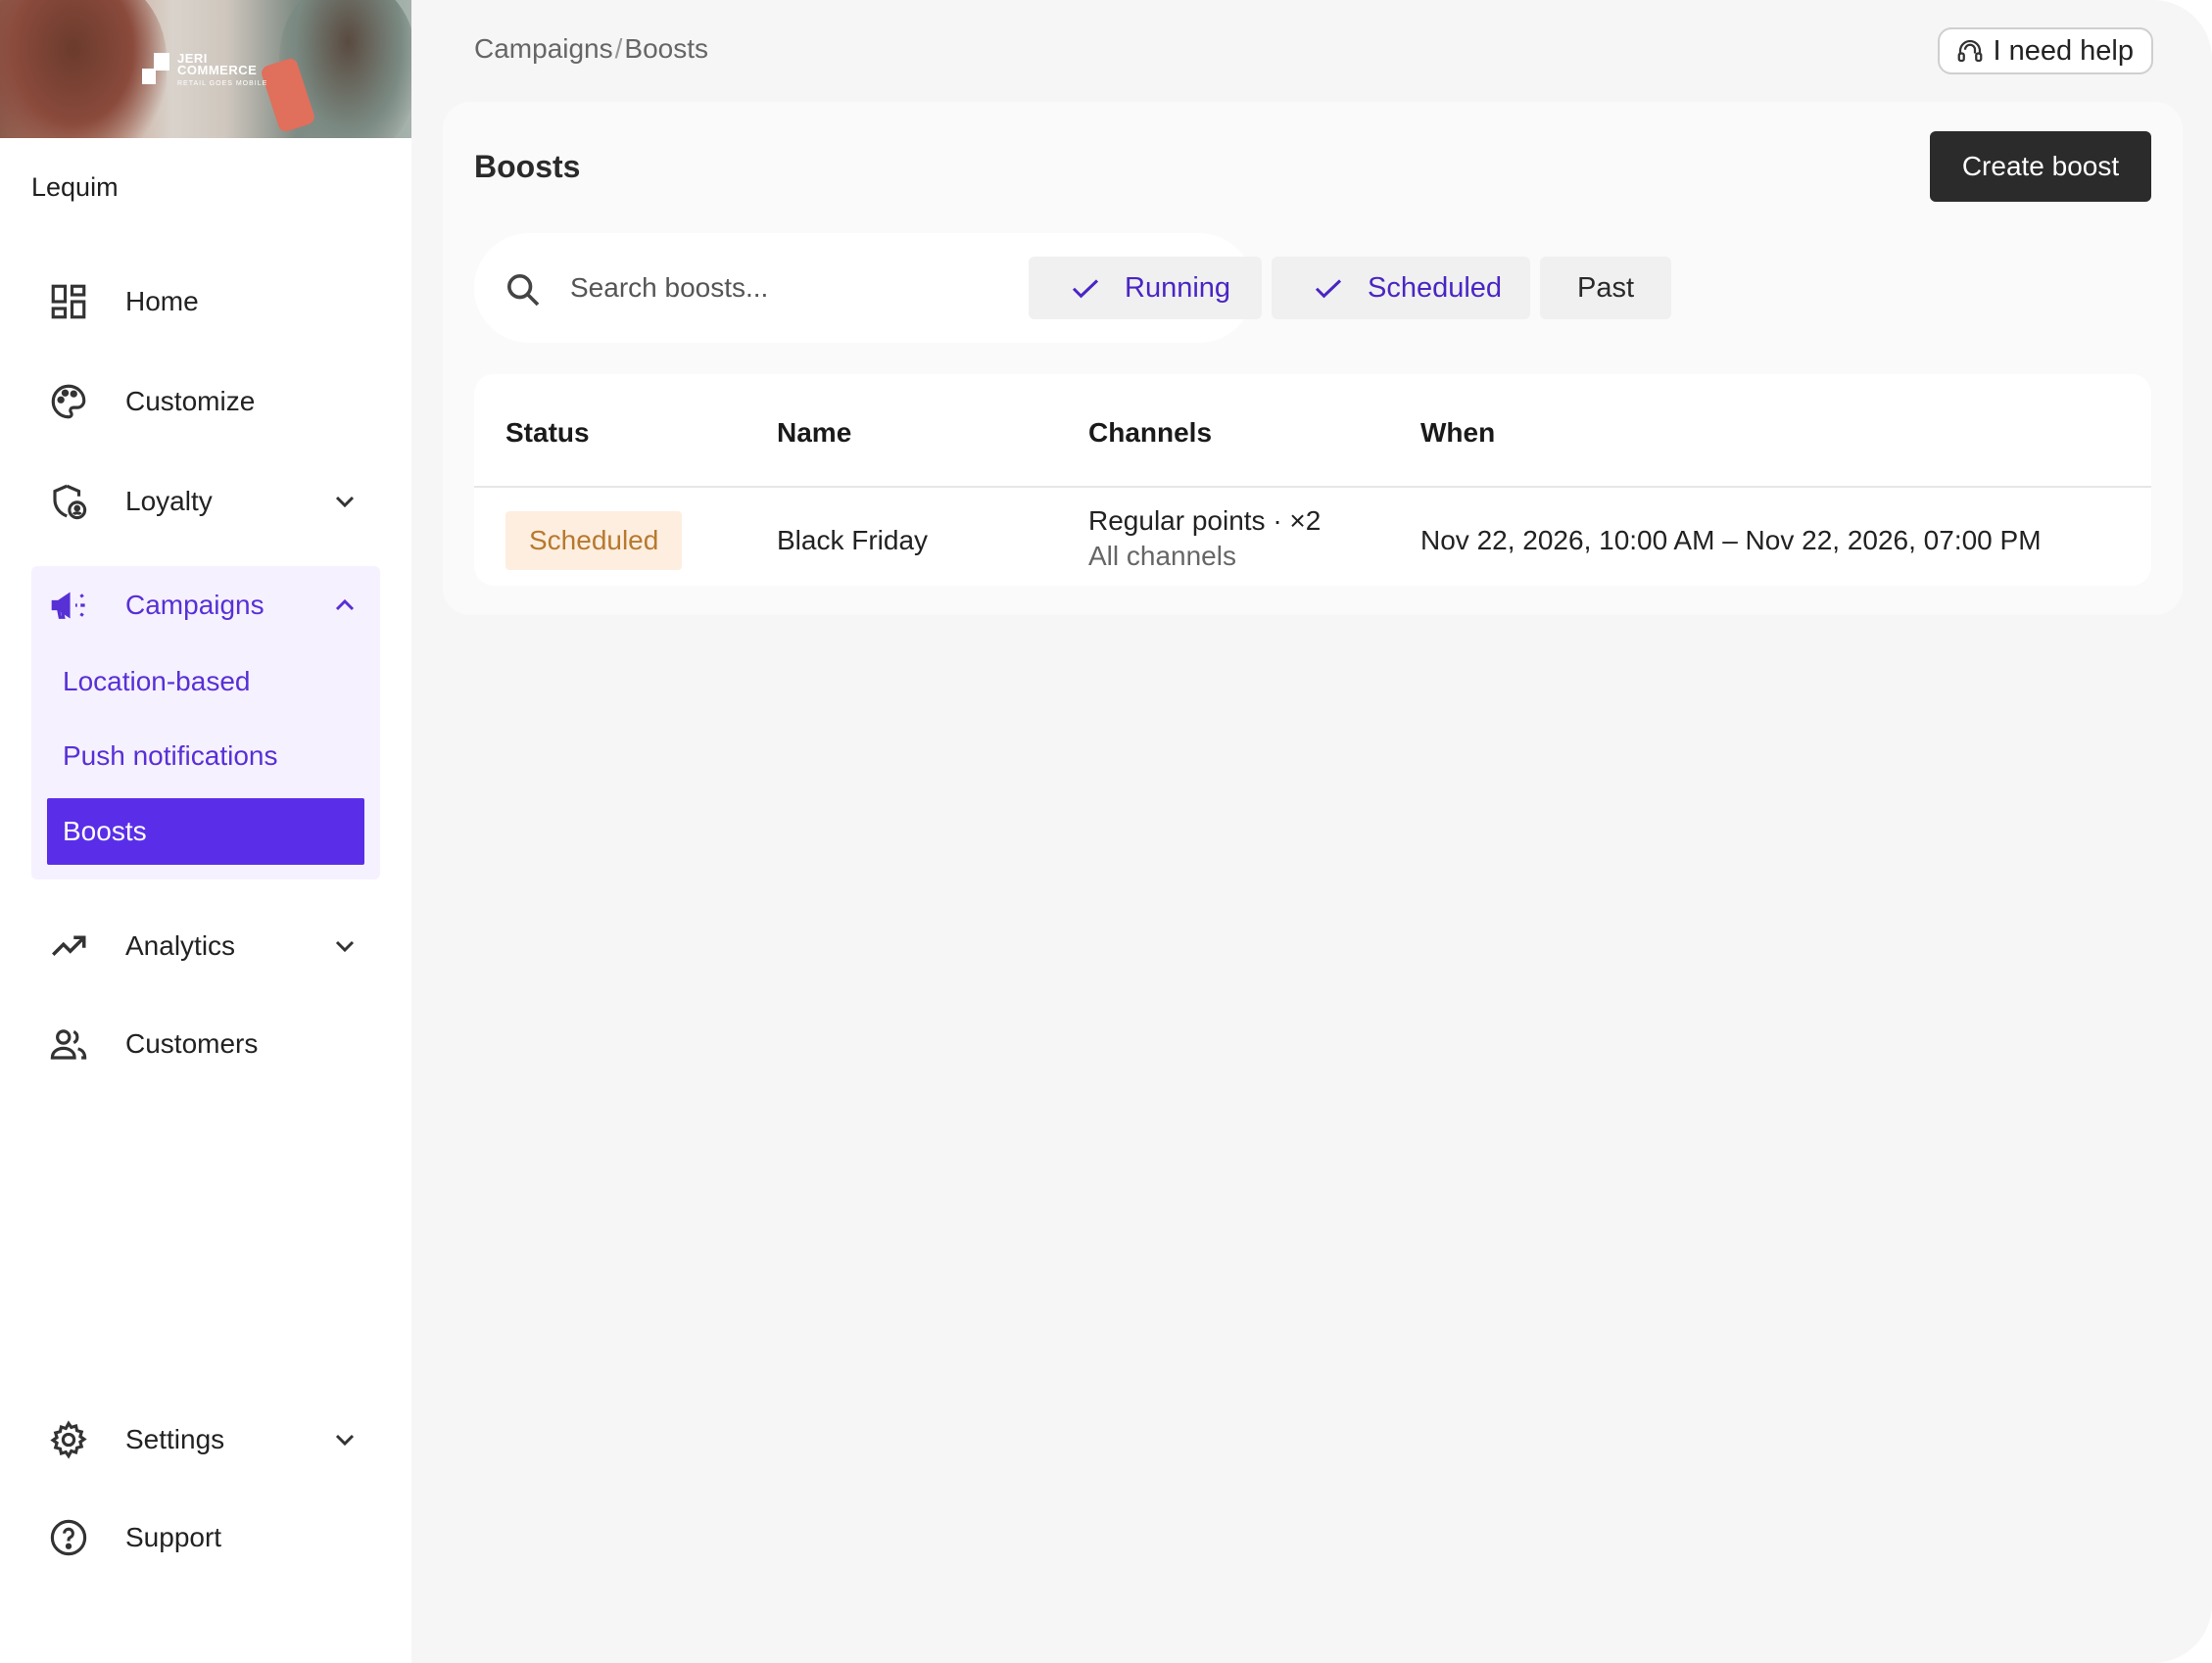 This screenshot has height=1663, width=2212. I want to click on sidebar-item-label: Analytics, so click(180, 945).